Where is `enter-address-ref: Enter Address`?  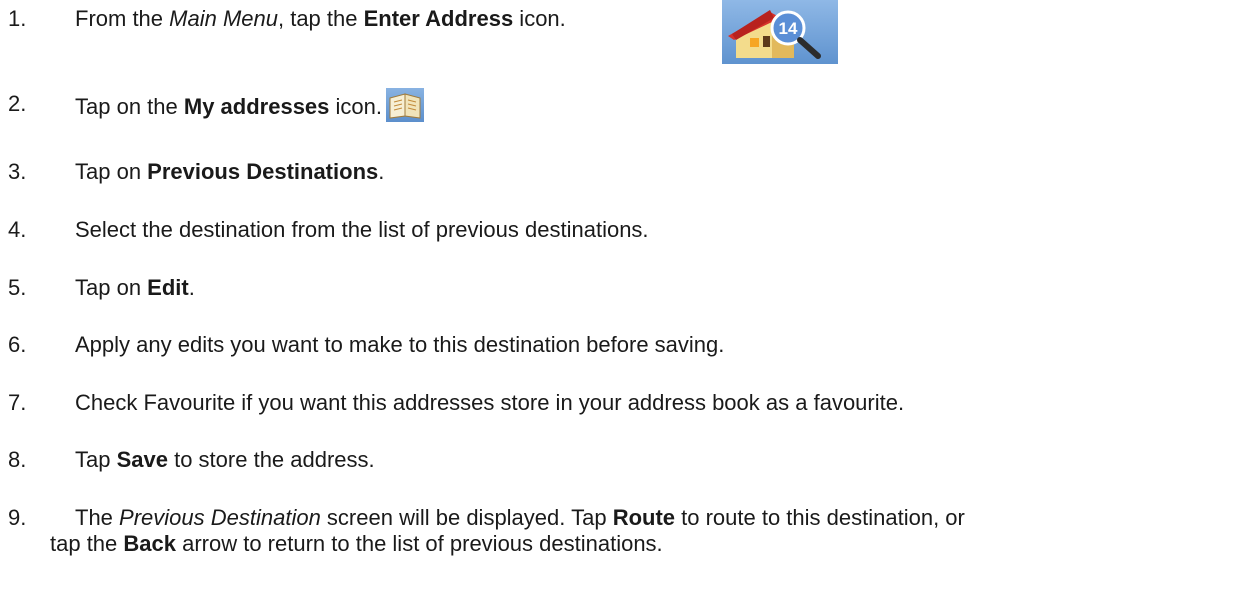
enter-address-ref: Enter Address is located at coordinates (438, 18).